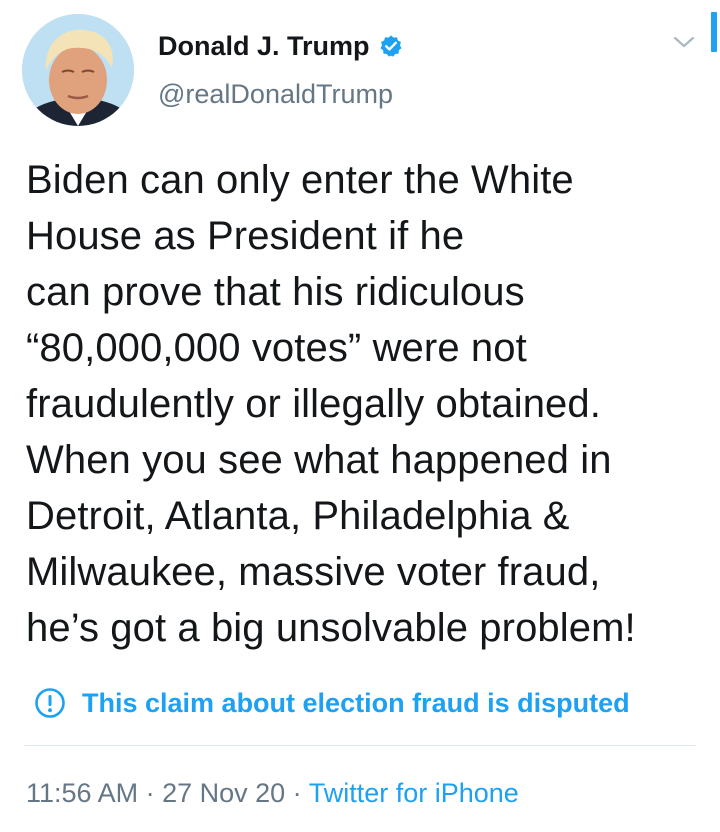  Describe the element at coordinates (82, 793) in the screenshot. I see `tweet-time: 11:56 AM` at that location.